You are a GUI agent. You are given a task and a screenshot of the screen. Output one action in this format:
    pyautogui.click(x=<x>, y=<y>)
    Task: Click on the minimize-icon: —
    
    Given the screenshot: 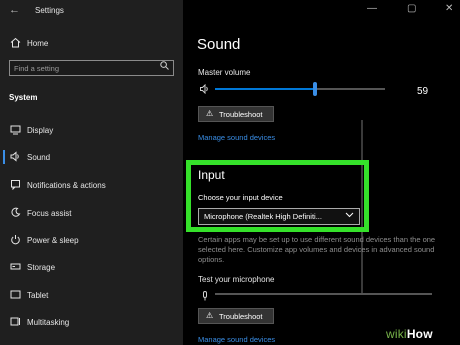 What is the action you would take?
    pyautogui.click(x=372, y=8)
    